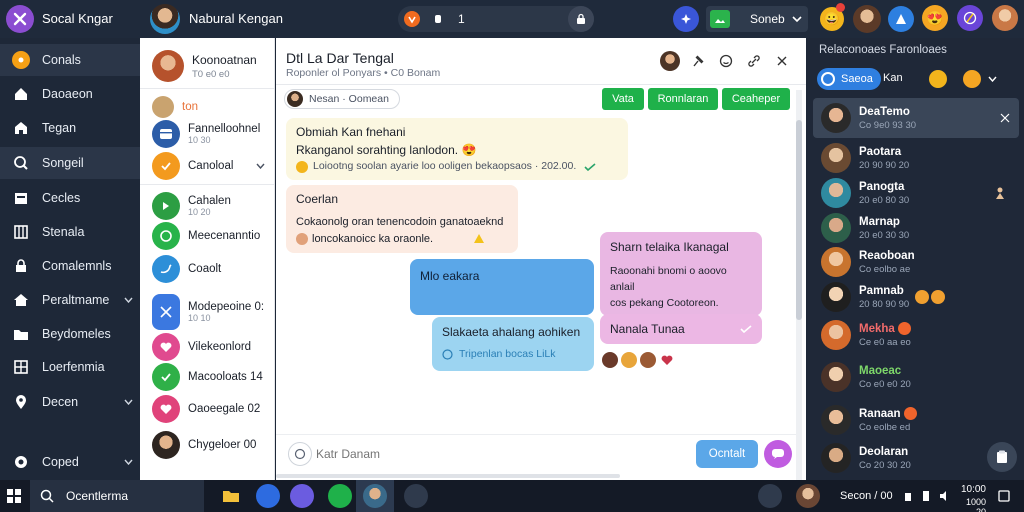  What do you see at coordinates (686, 19) in the screenshot?
I see `compass-icon` at bounding box center [686, 19].